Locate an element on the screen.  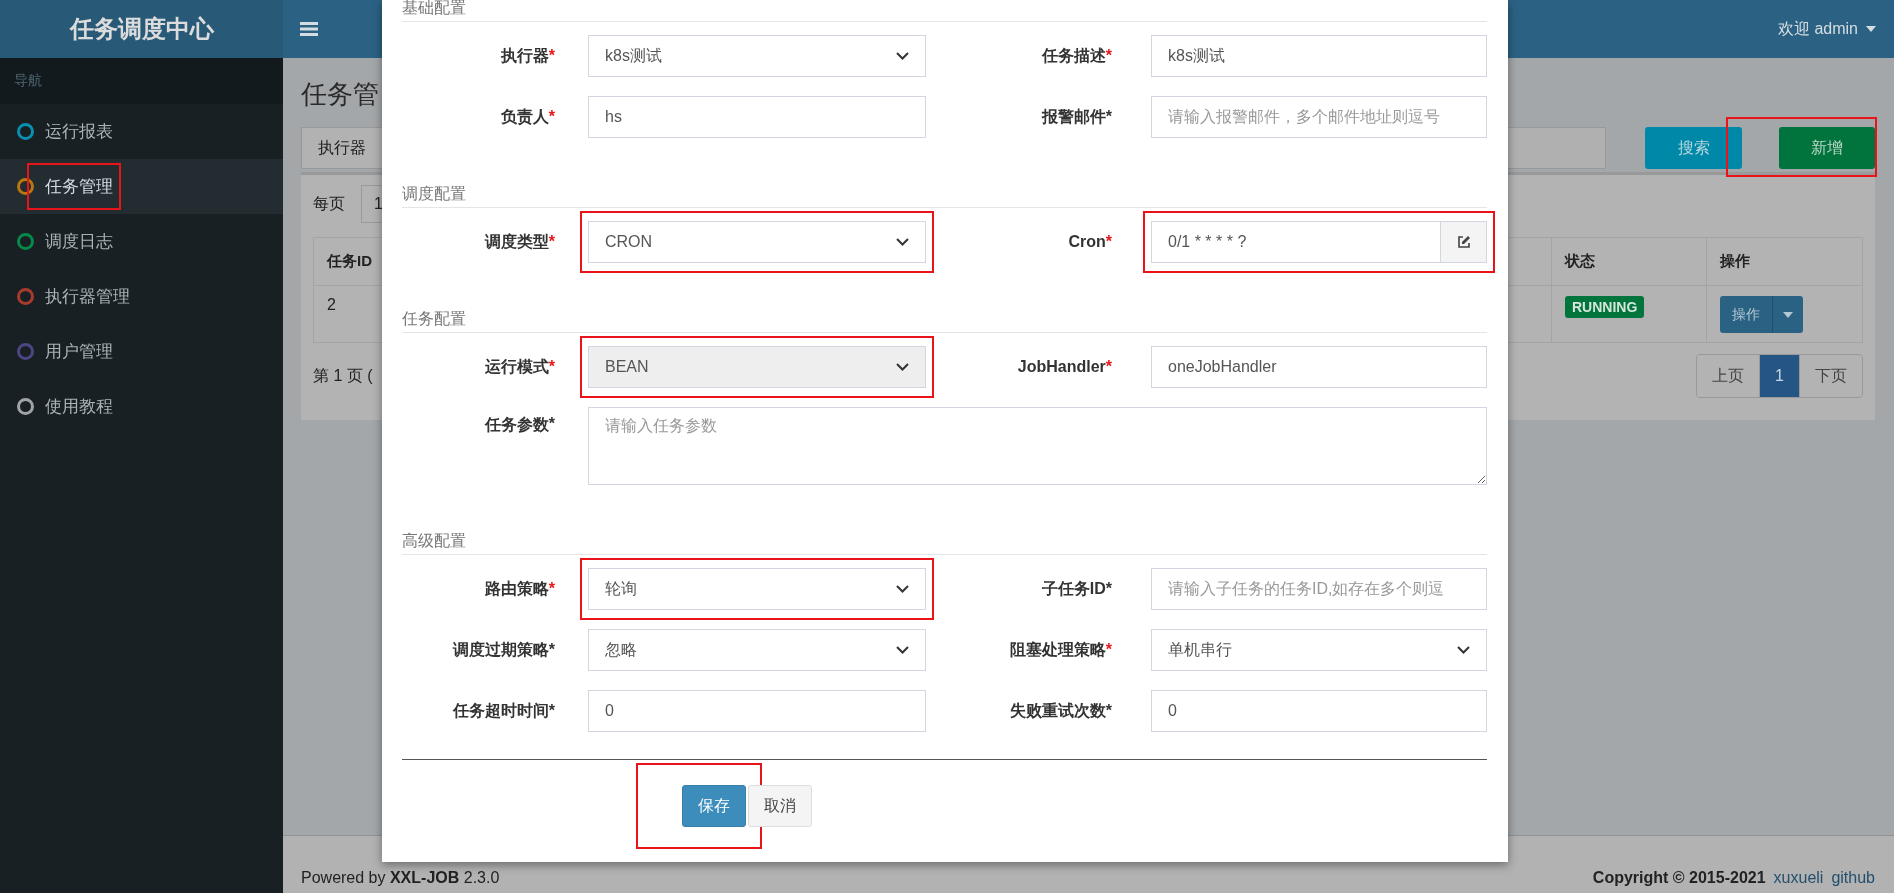
input-field: 请输入子任务的任务ID,如存在多个则逗 is located at coordinates (1319, 589).